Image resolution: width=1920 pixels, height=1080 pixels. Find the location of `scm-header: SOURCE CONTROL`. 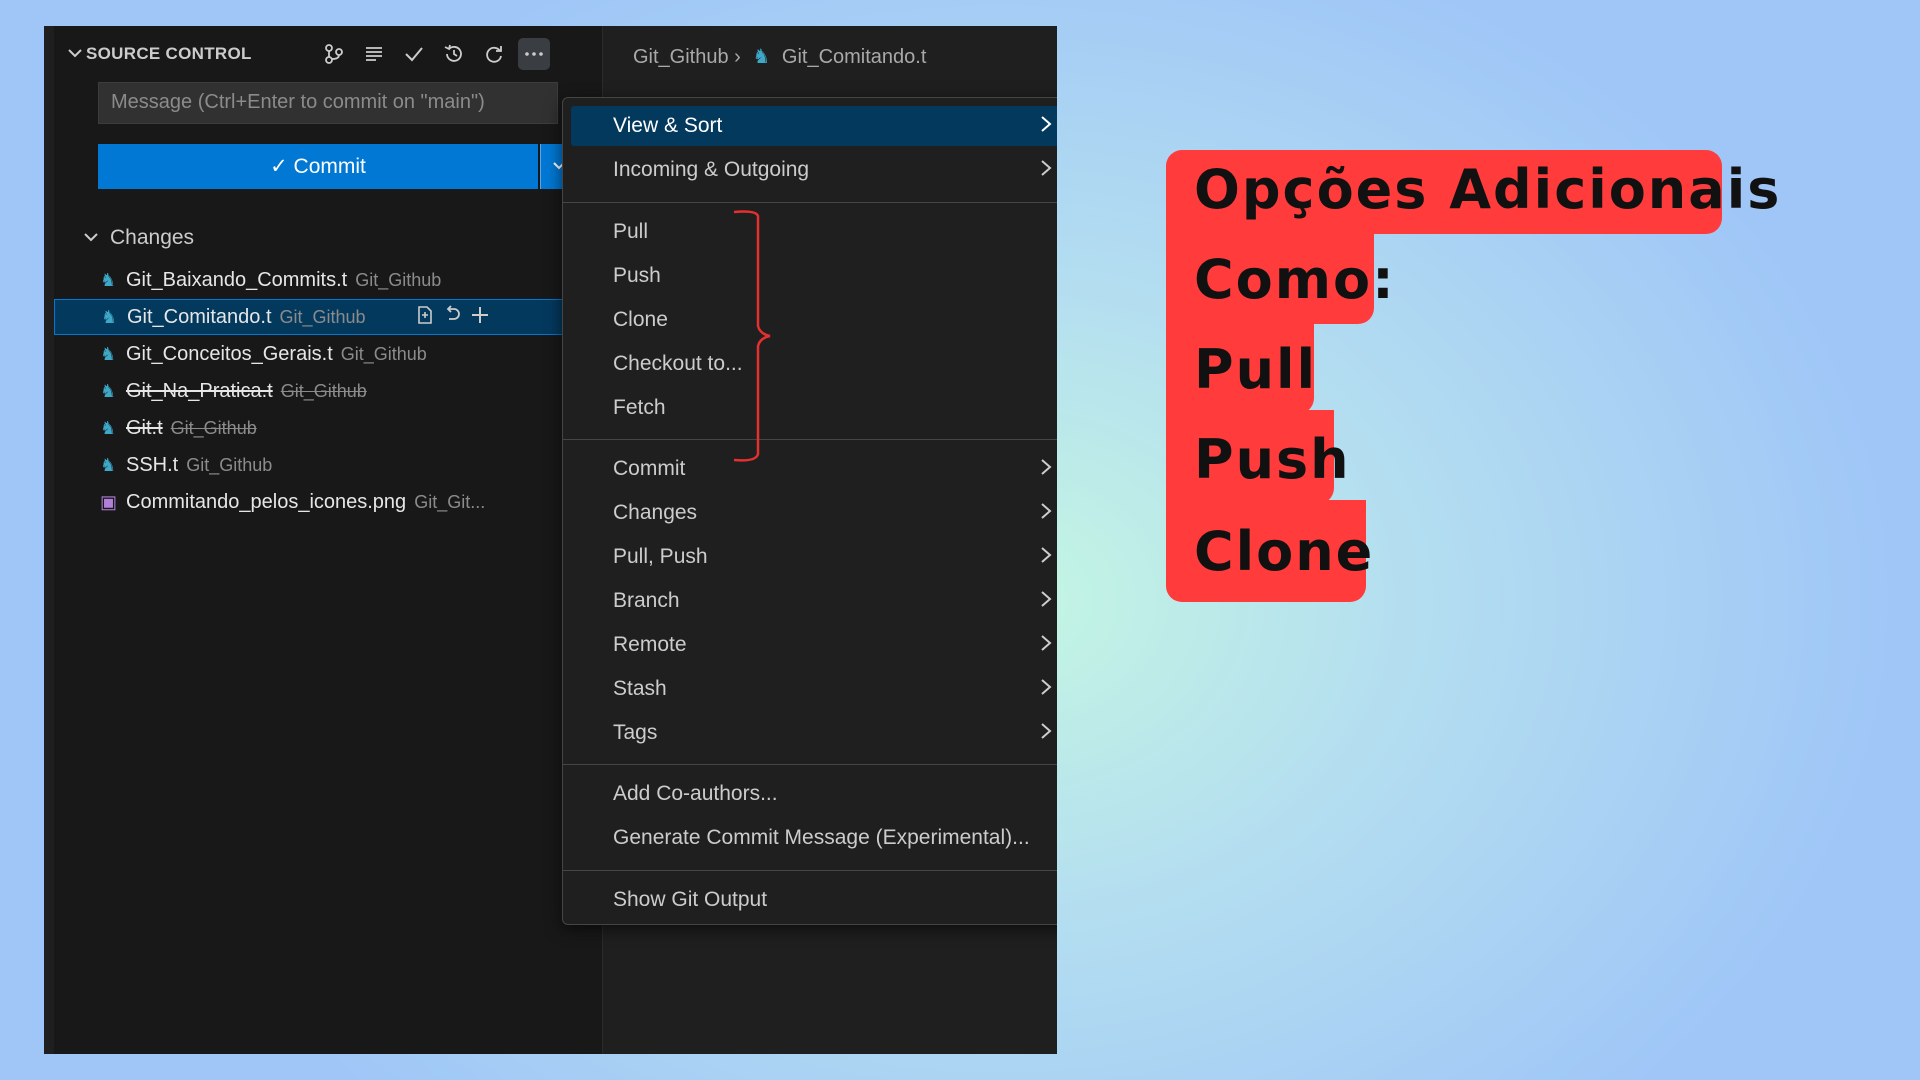

scm-header: SOURCE CONTROL is located at coordinates (328, 54).